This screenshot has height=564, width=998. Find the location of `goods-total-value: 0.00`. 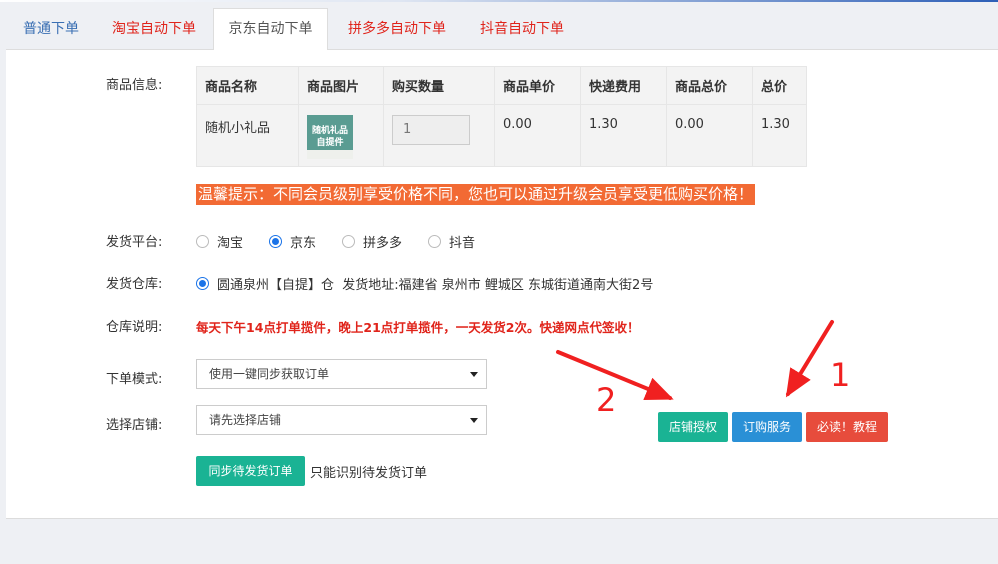

goods-total-value: 0.00 is located at coordinates (709, 135).